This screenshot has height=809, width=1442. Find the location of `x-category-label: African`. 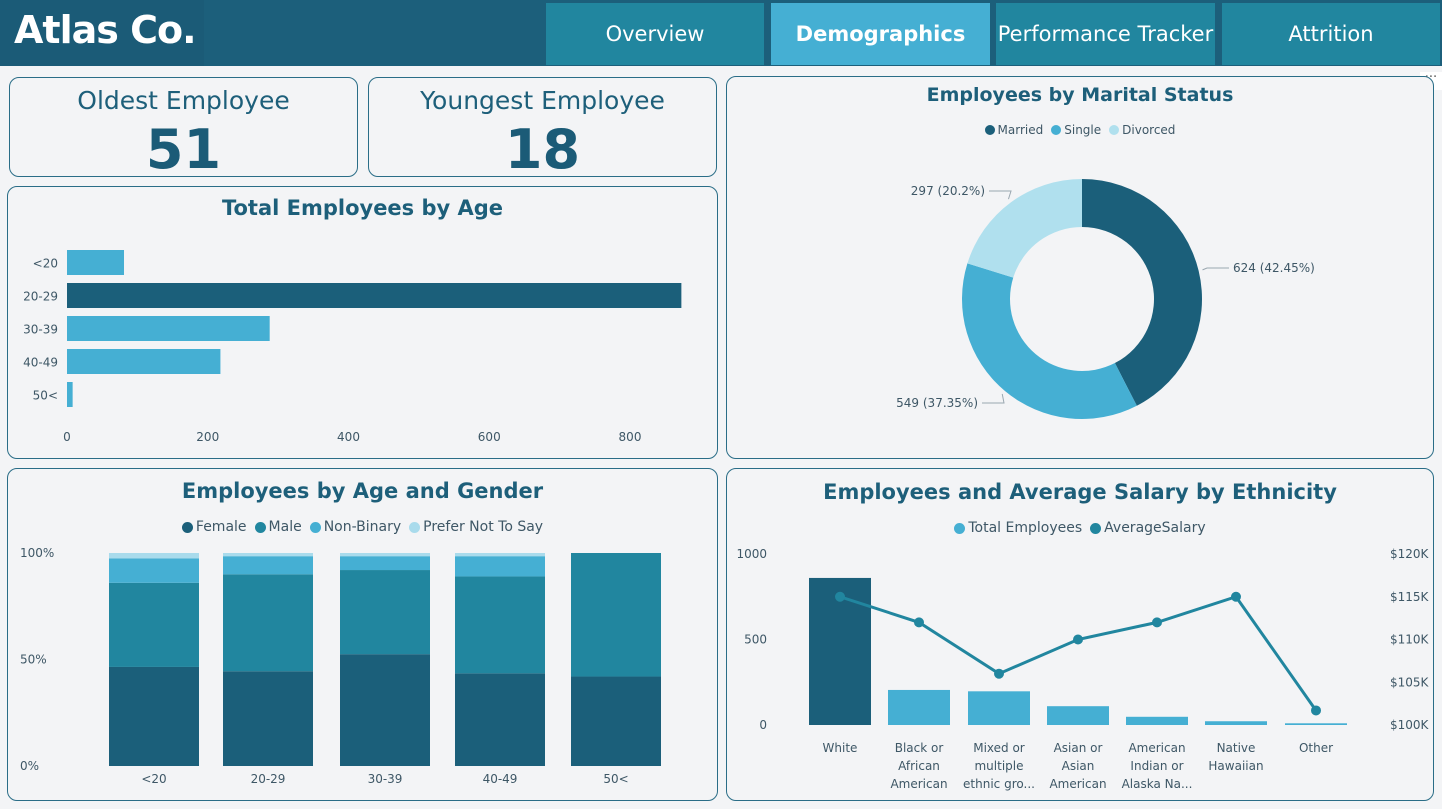

x-category-label: African is located at coordinates (919, 766).